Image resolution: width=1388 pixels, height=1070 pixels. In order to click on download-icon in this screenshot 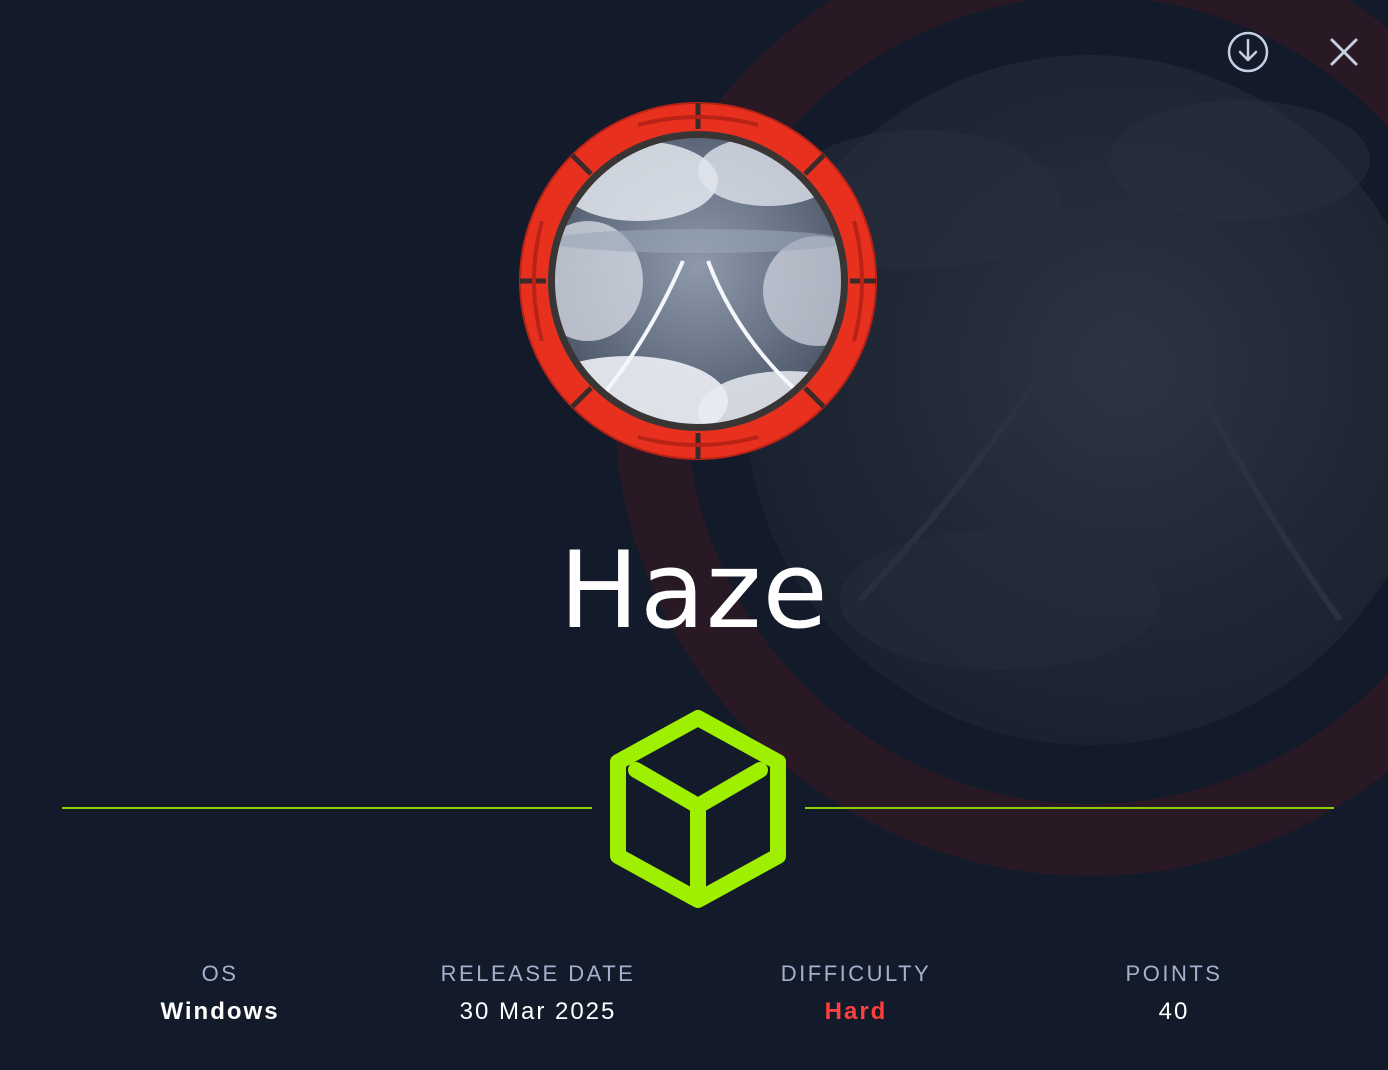, I will do `click(1248, 52)`.